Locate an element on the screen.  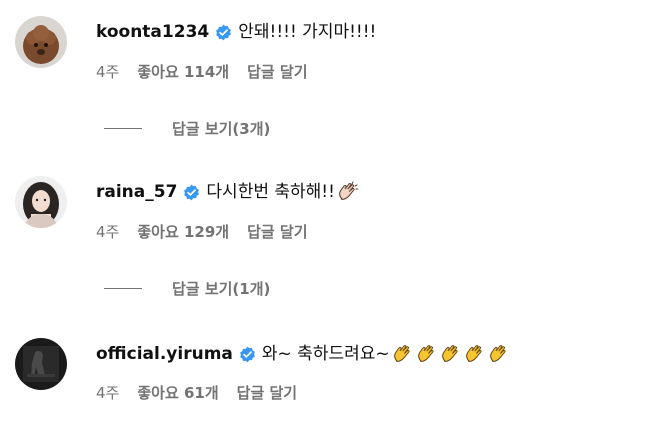
view-replies-button: 답글 보기(1개) is located at coordinates (187, 288).